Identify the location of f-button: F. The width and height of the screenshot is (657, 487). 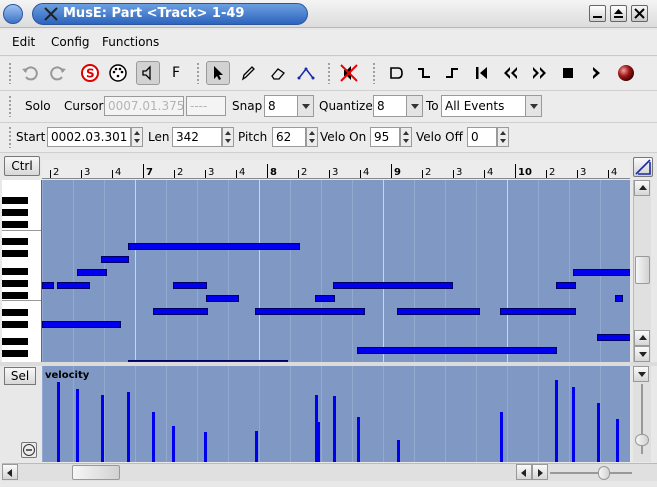
(176, 73).